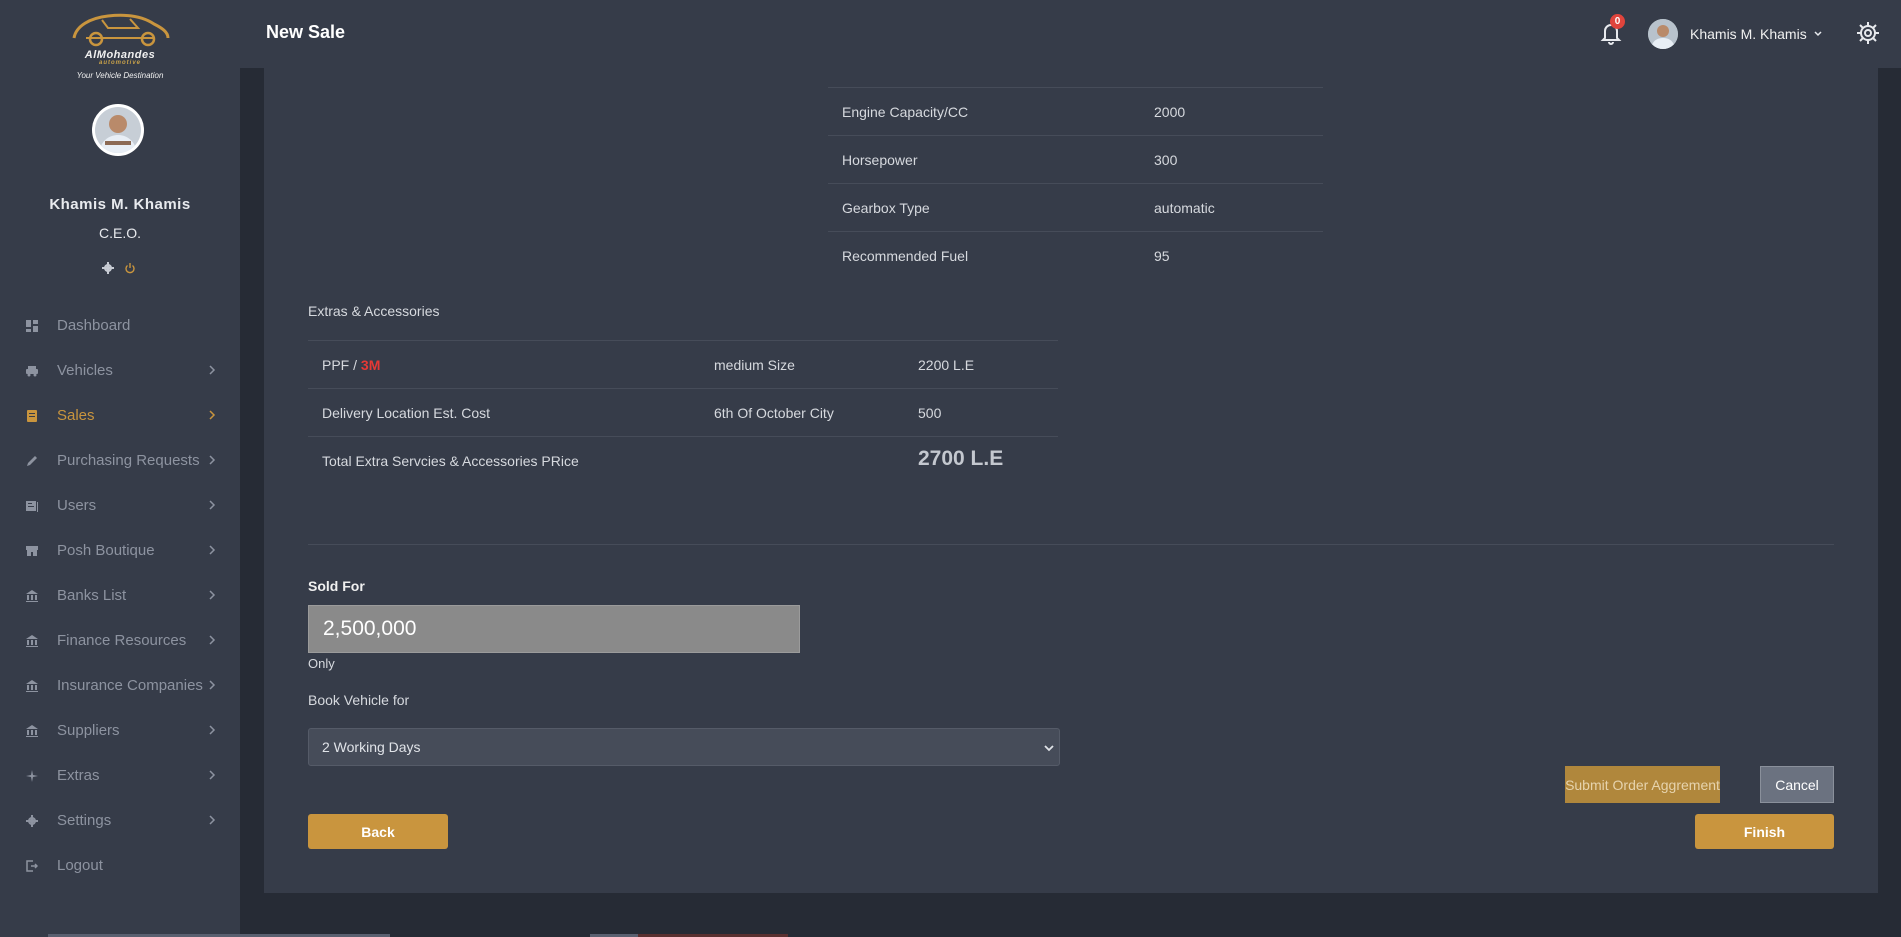  I want to click on sales-icon, so click(32, 415).